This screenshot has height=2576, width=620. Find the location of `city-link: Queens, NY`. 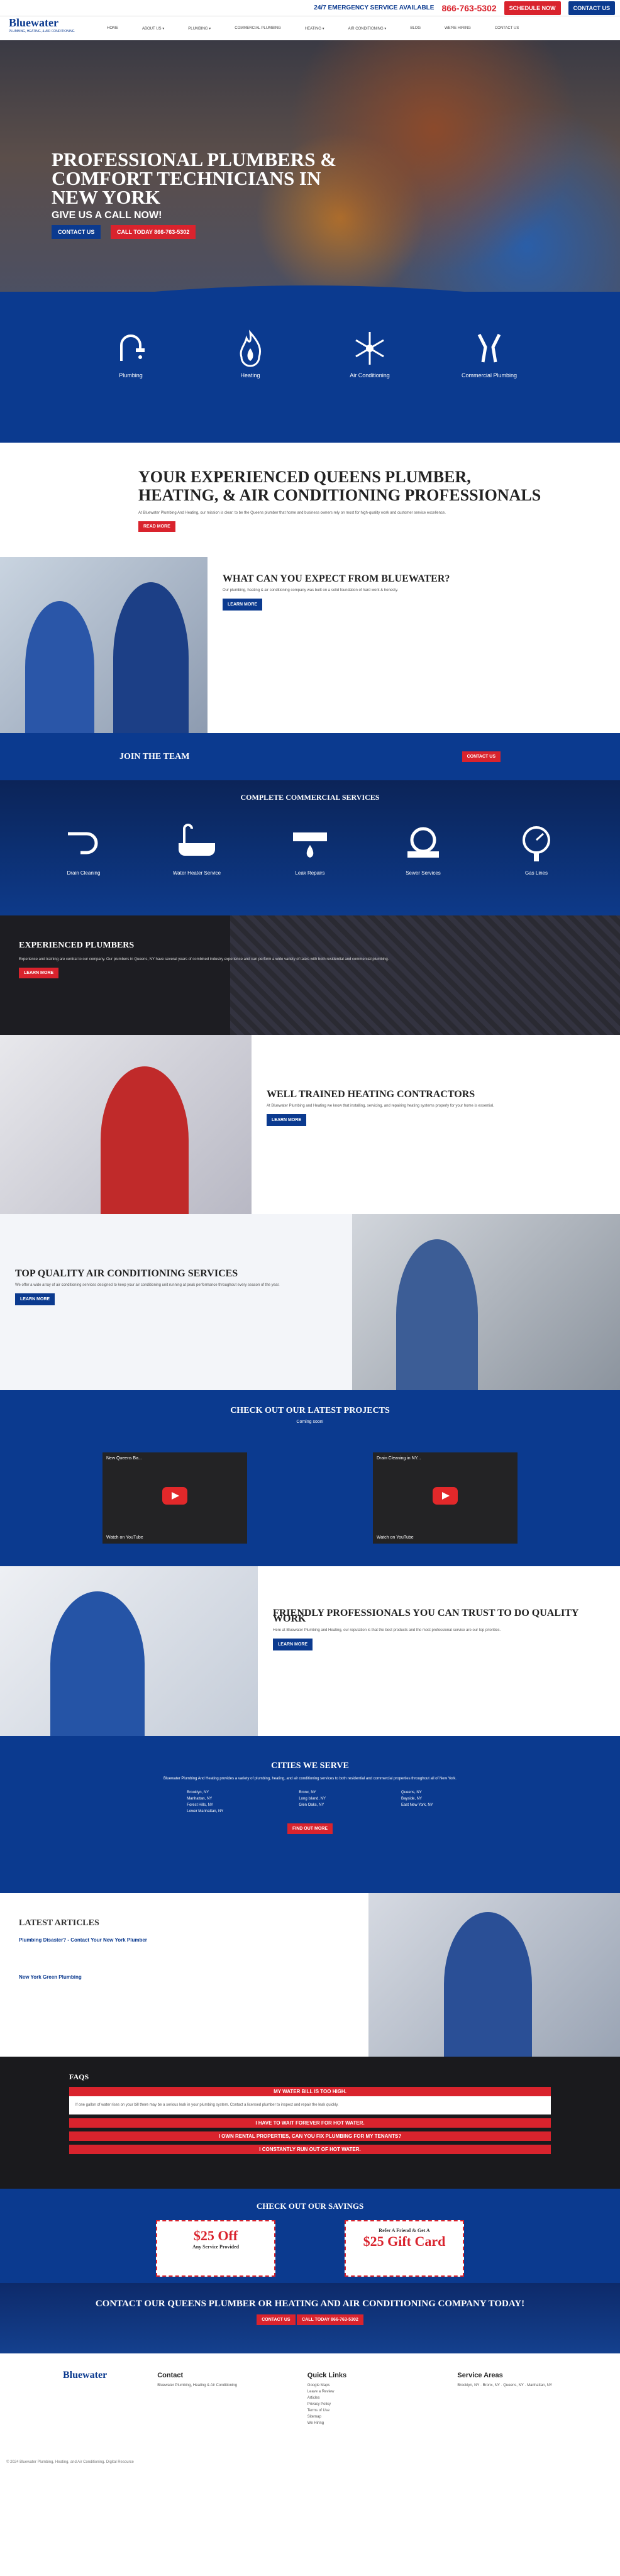

city-link: Queens, NY is located at coordinates (417, 1792).